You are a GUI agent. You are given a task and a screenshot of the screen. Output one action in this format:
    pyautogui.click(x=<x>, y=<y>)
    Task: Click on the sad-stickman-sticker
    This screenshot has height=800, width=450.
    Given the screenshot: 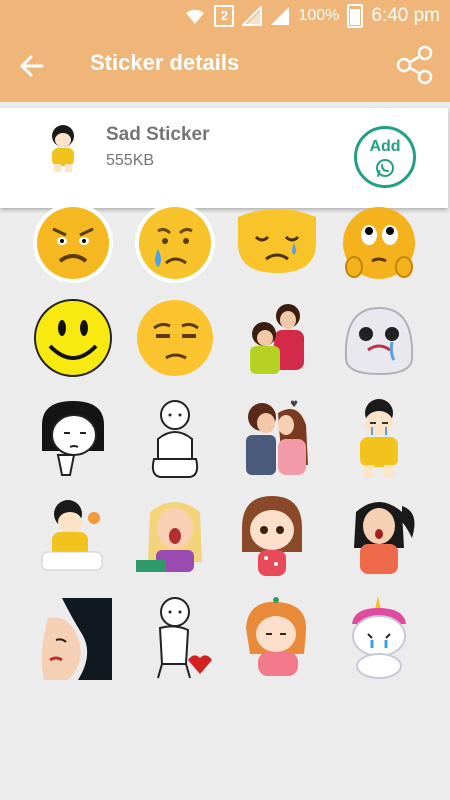 What is the action you would take?
    pyautogui.click(x=175, y=440)
    